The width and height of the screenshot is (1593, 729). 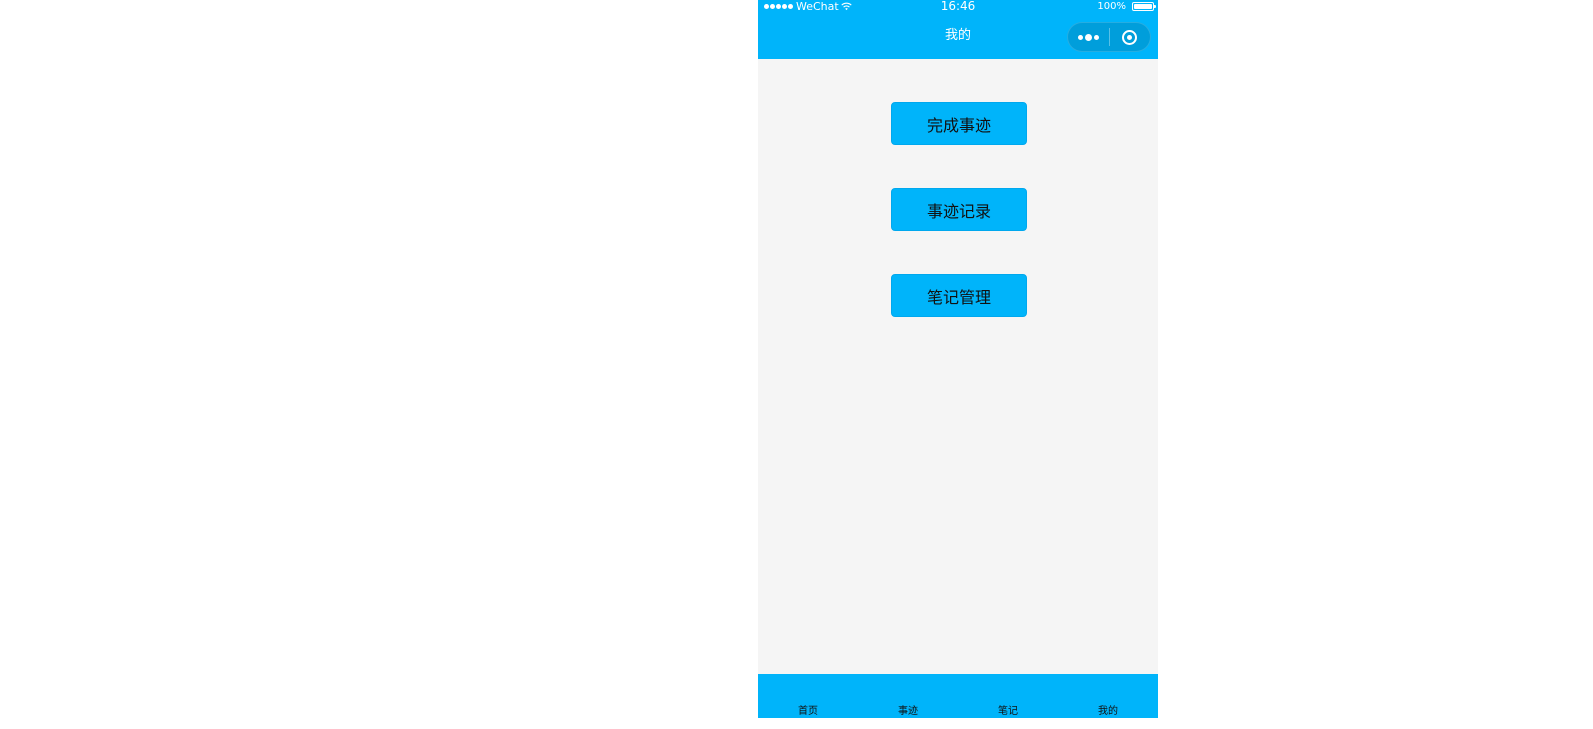 I want to click on note-management-button: 笔记管理, so click(x=959, y=295).